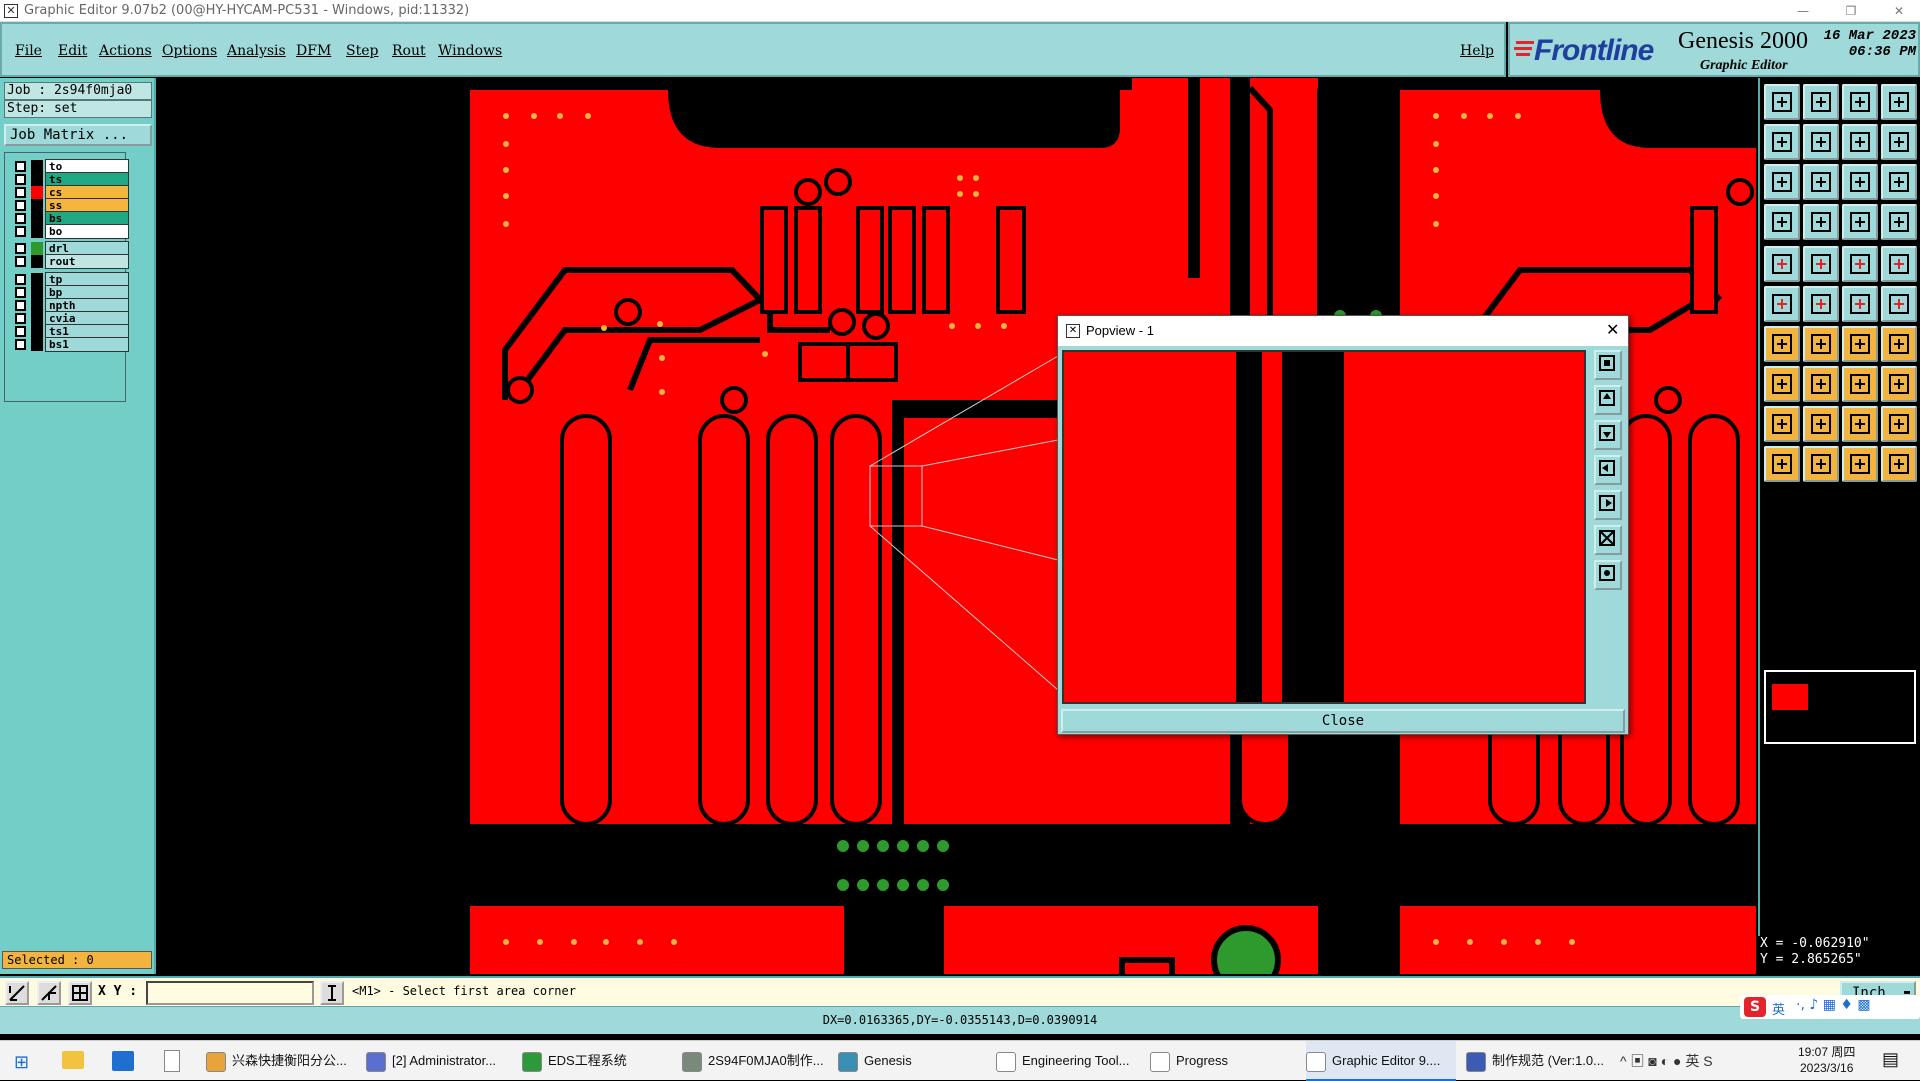 This screenshot has height=1081, width=1920. I want to click on pan-right-icon, so click(1821, 142).